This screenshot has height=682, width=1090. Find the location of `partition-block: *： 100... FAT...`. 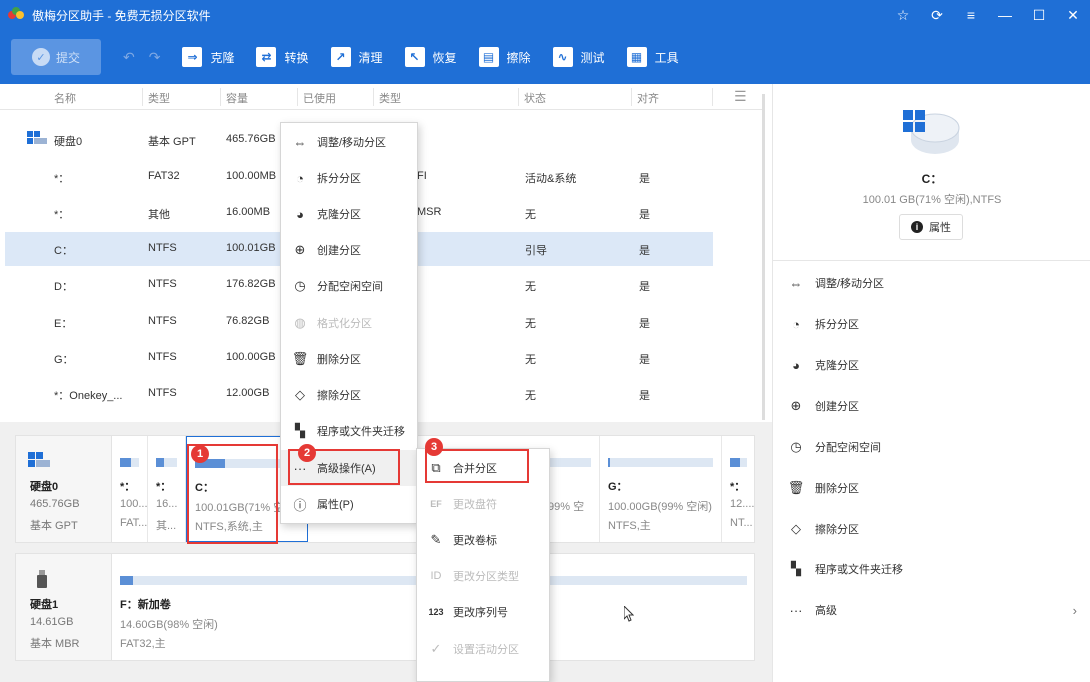

partition-block: *： 100... FAT... is located at coordinates (130, 489).